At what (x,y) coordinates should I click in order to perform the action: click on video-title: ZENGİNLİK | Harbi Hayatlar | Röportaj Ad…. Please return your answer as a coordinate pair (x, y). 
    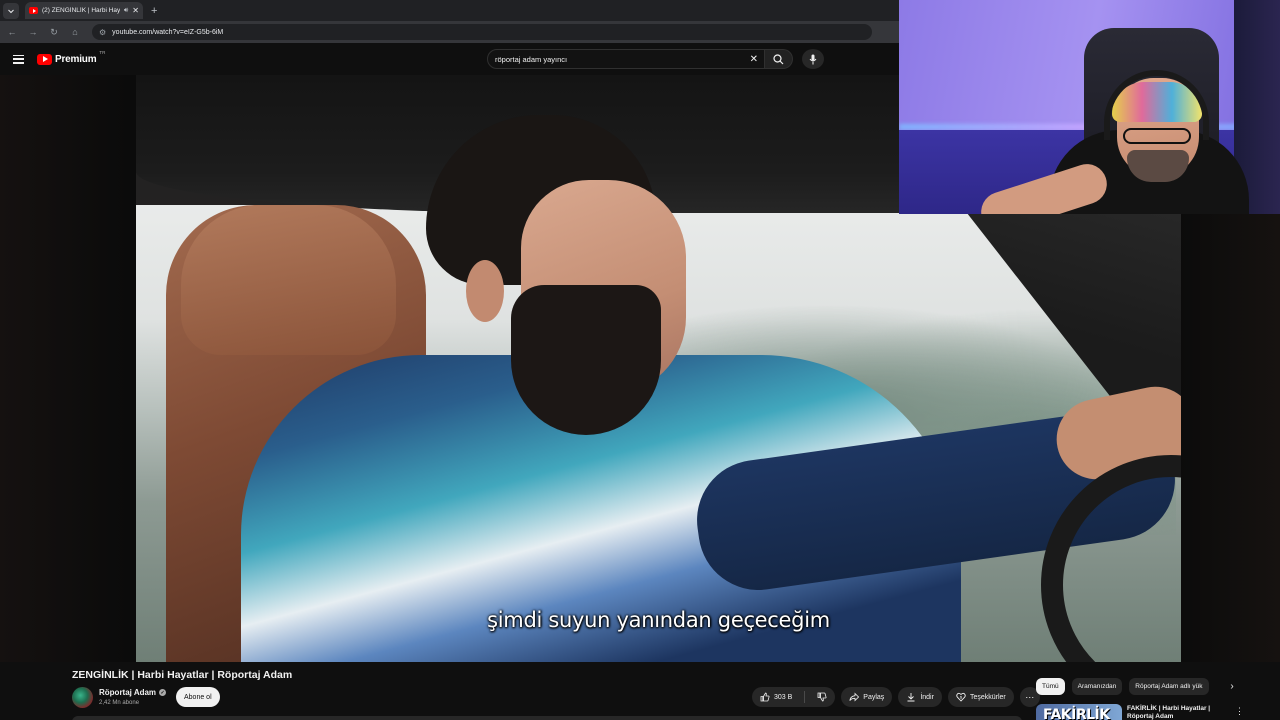
    Looking at the image, I should click on (182, 675).